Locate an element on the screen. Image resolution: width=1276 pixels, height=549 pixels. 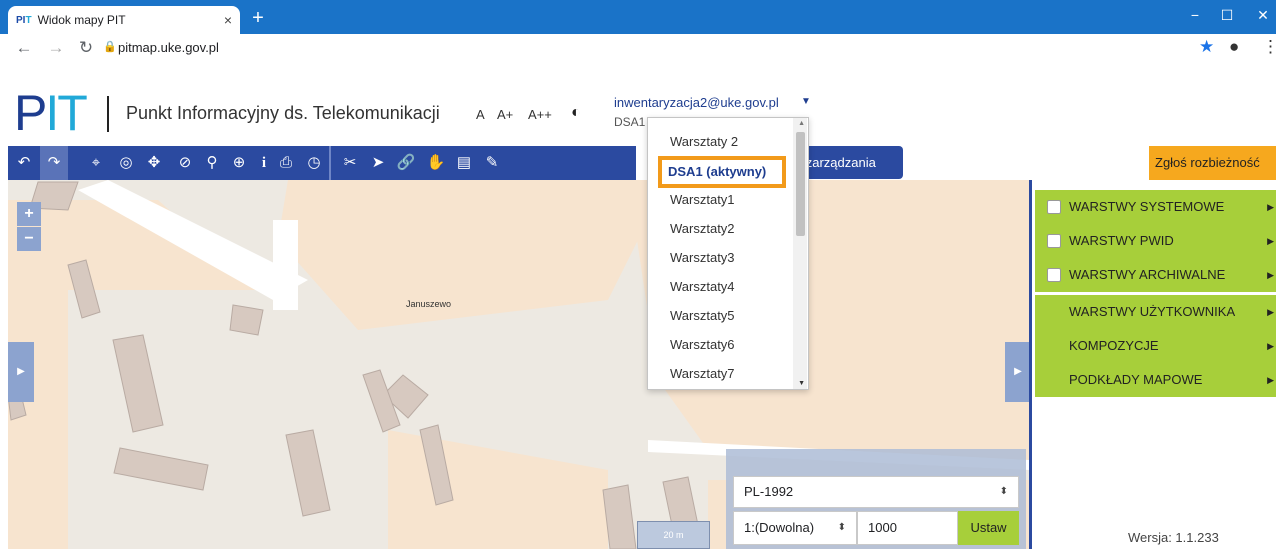
font-size-medium-button: A+ is located at coordinates (505, 114).